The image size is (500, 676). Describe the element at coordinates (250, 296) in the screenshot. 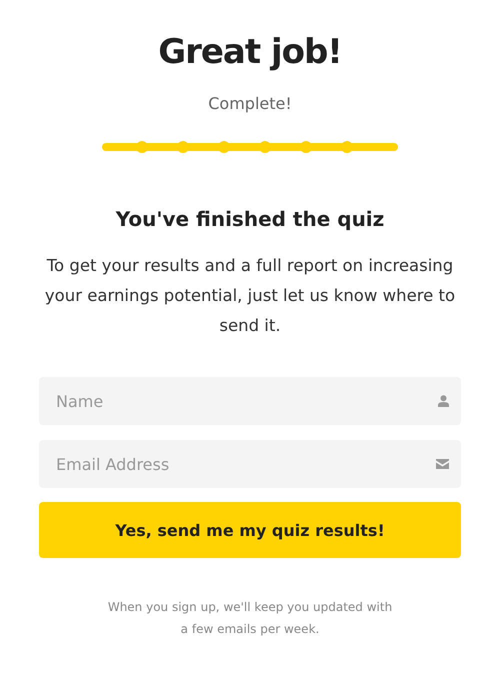

I see `description-text: To get your results and a full report on increasing your earnings potential, just let us know where to send it.` at that location.